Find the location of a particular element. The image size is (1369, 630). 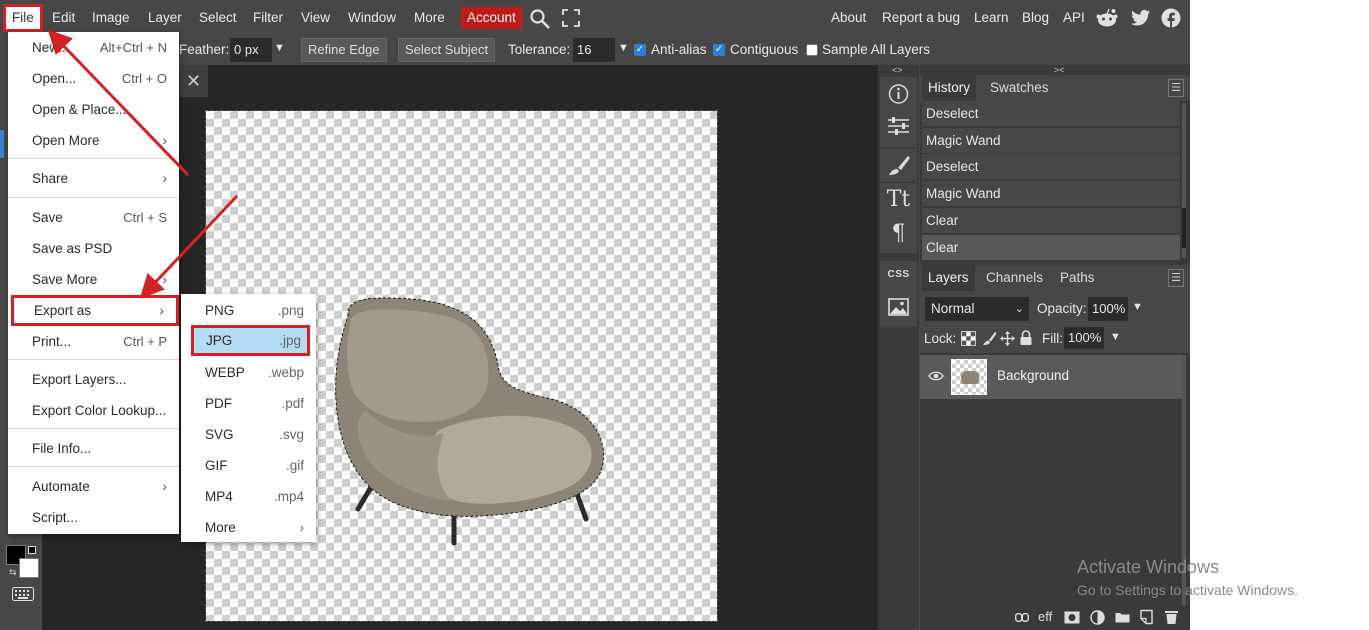

history-panel-menu-icon: ☰ is located at coordinates (1176, 88).